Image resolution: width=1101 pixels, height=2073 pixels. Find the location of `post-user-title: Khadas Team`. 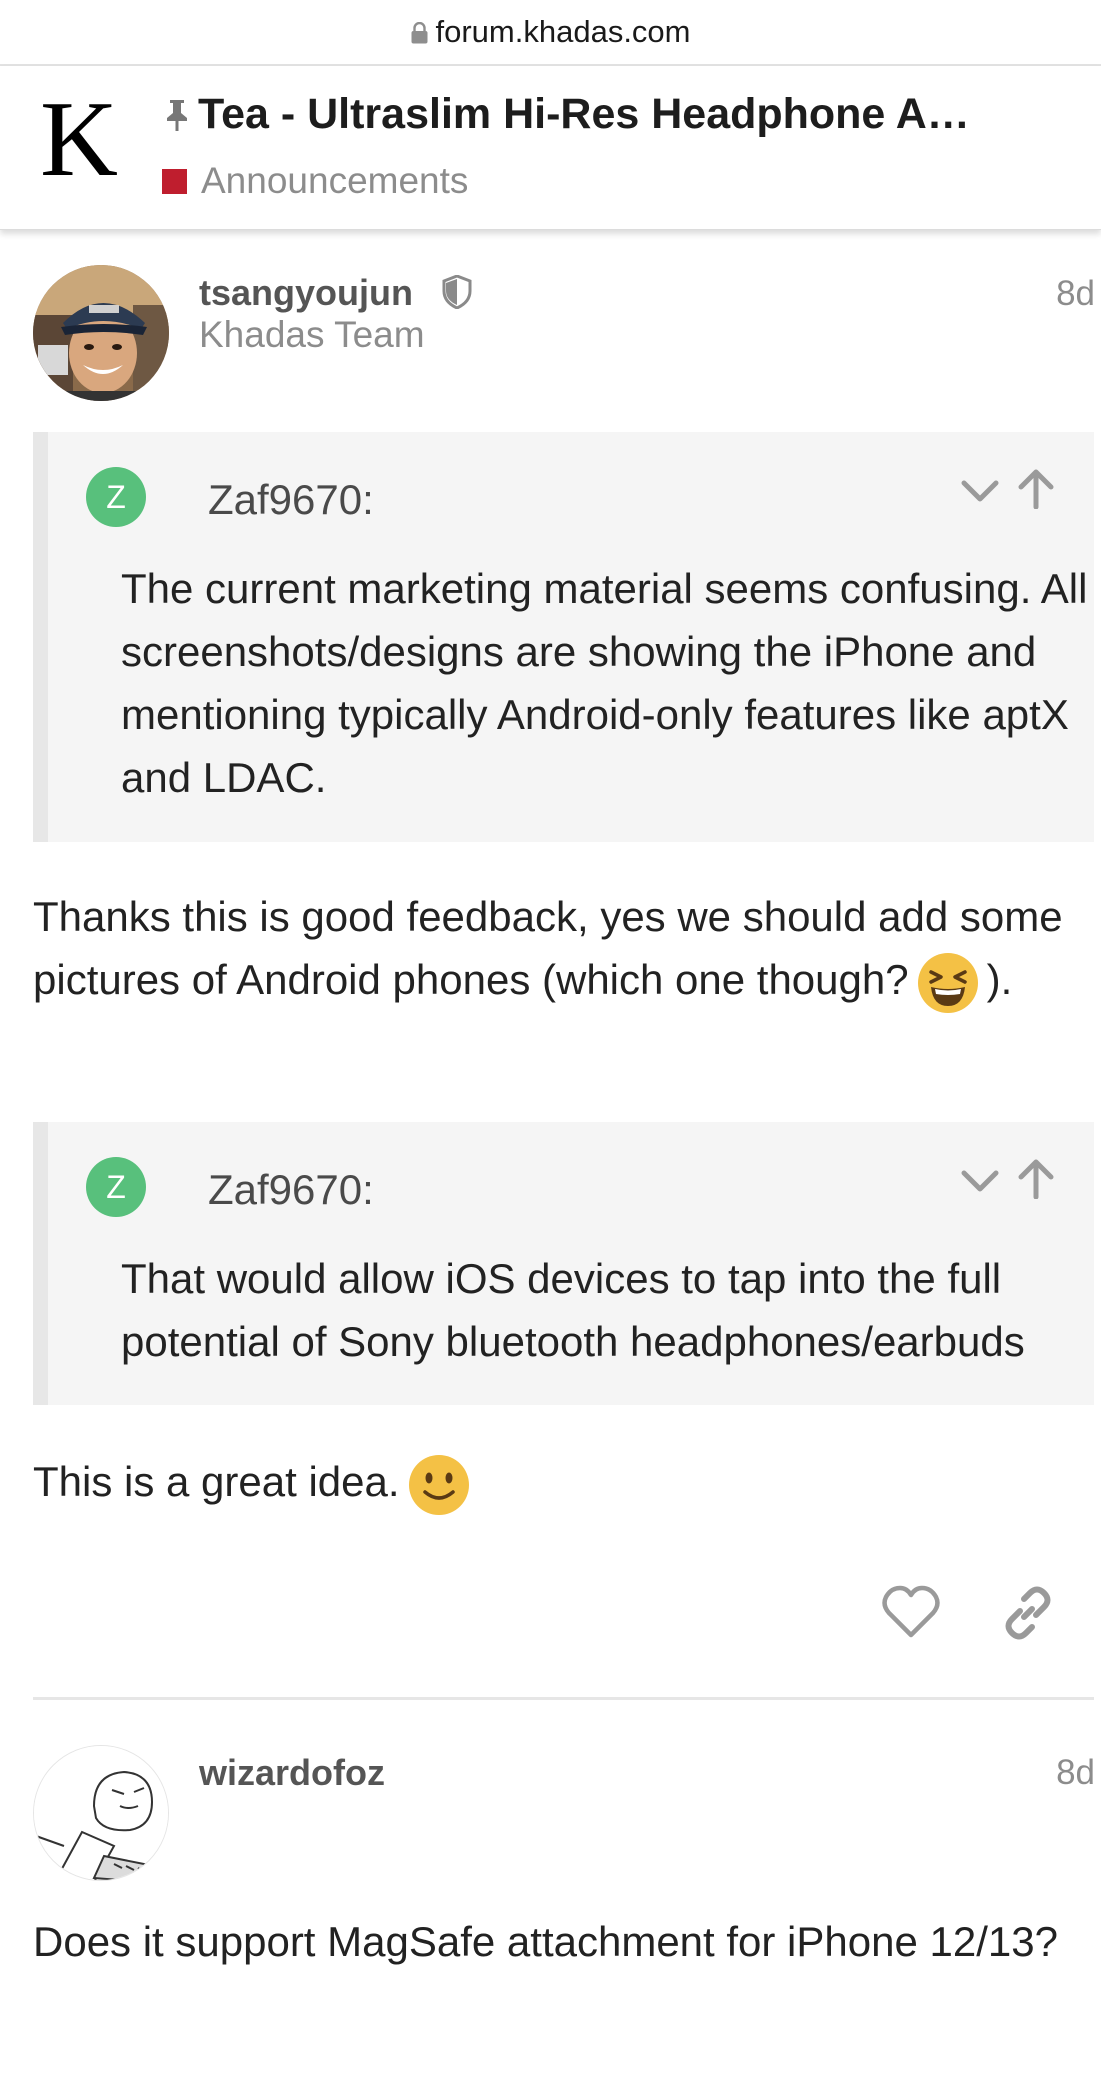

post-user-title: Khadas Team is located at coordinates (312, 334).